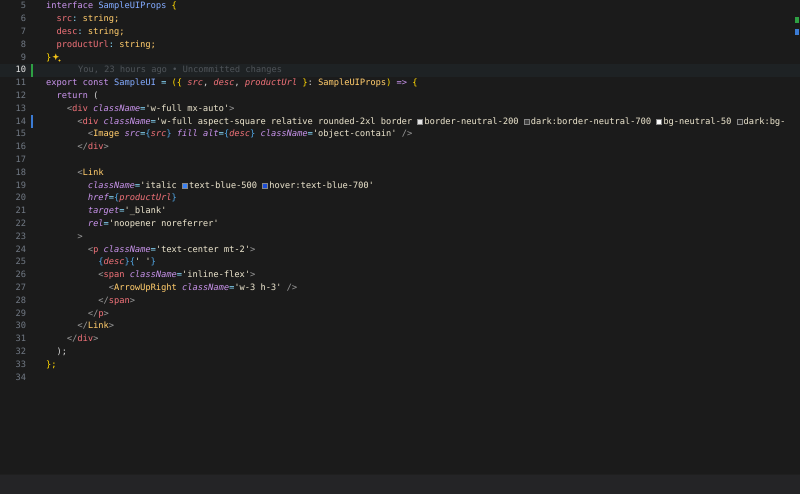  What do you see at coordinates (245, 121) in the screenshot?
I see `code-text: <div className='w-full aspect-square relative rounded-2xl border` at bounding box center [245, 121].